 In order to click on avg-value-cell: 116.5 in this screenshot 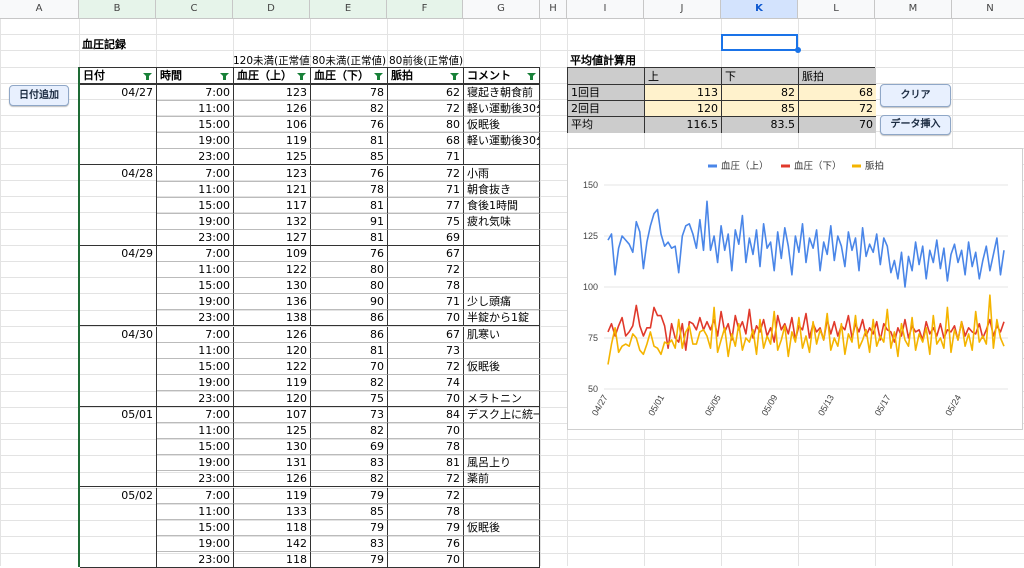, I will do `click(683, 125)`.